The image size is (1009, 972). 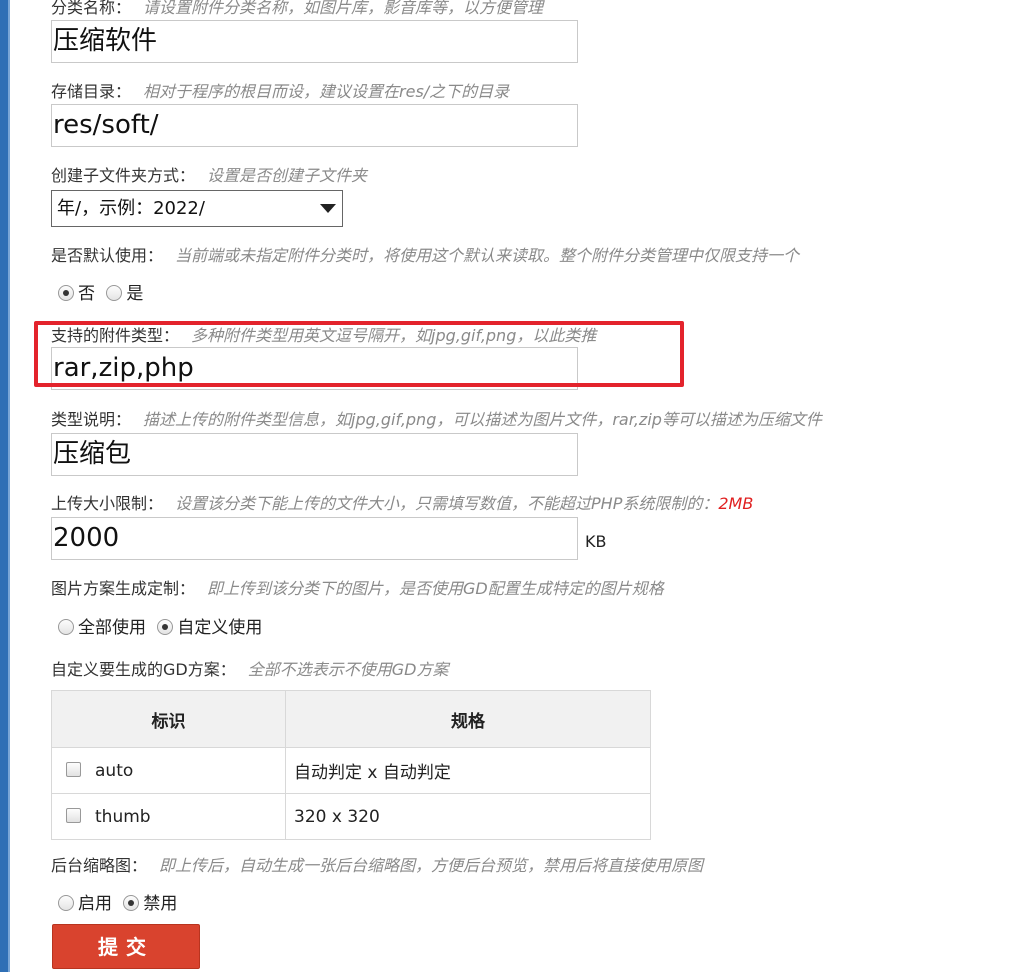 What do you see at coordinates (596, 541) in the screenshot?
I see `size-unit-label: KB` at bounding box center [596, 541].